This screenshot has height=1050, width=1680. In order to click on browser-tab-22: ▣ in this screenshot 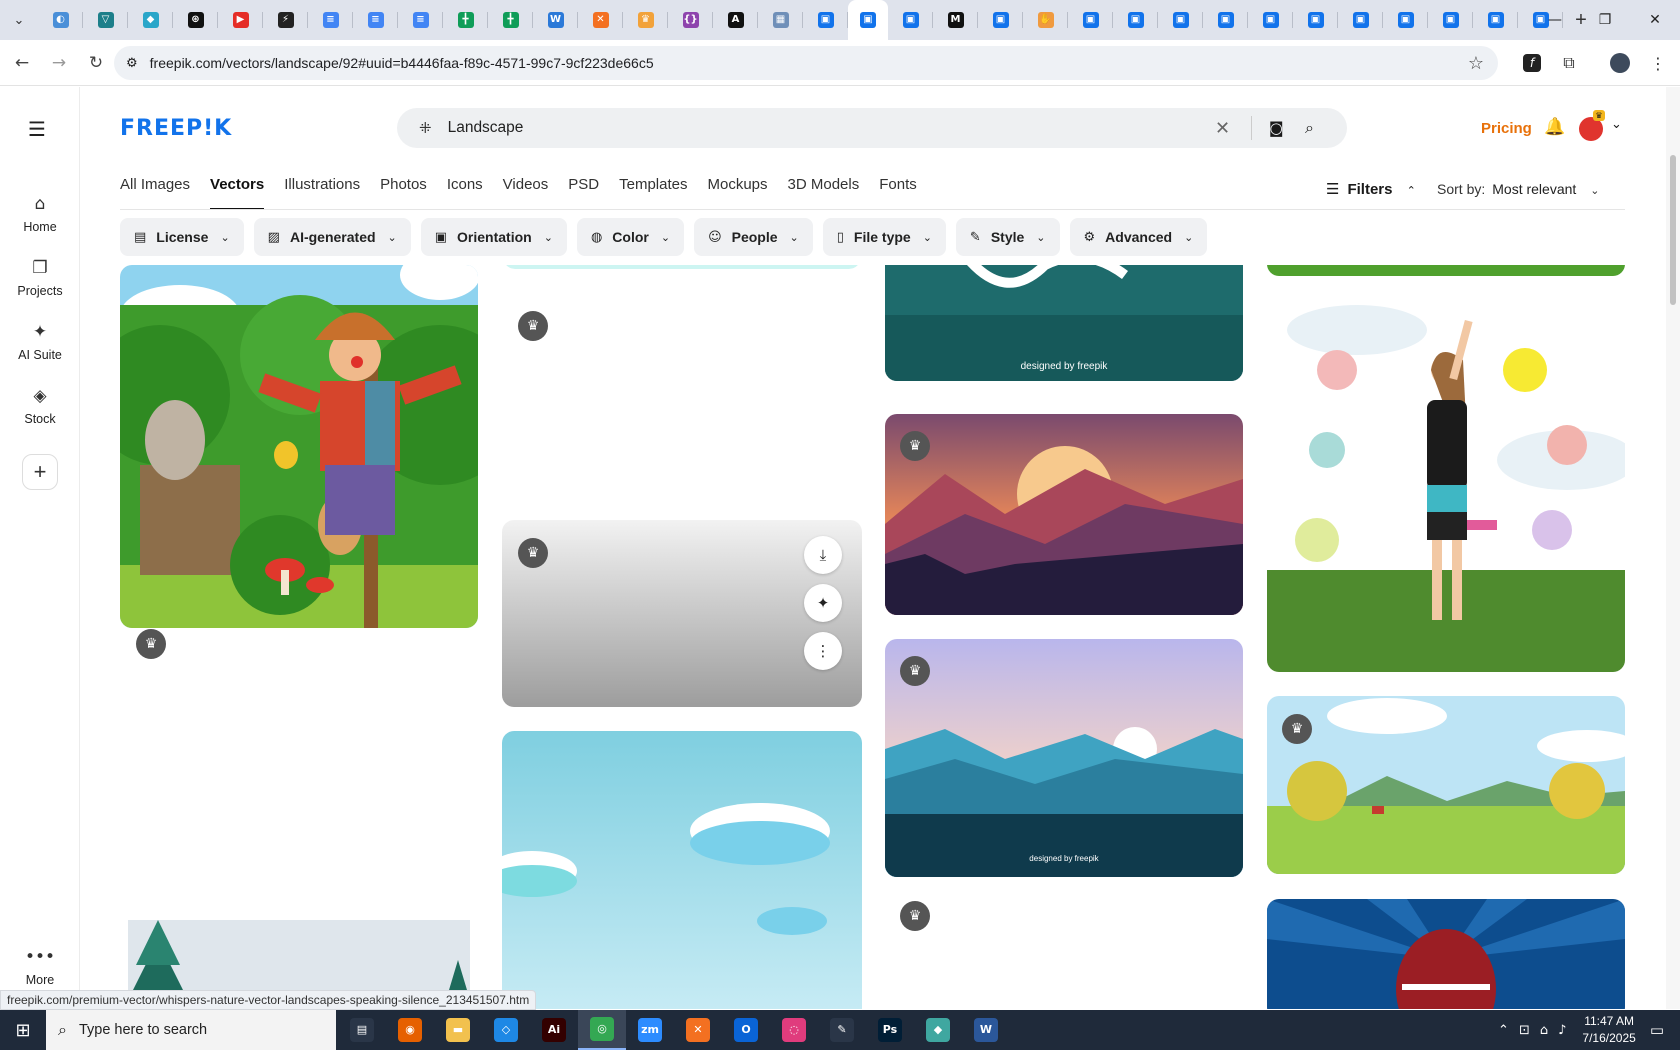, I will do `click(1000, 20)`.